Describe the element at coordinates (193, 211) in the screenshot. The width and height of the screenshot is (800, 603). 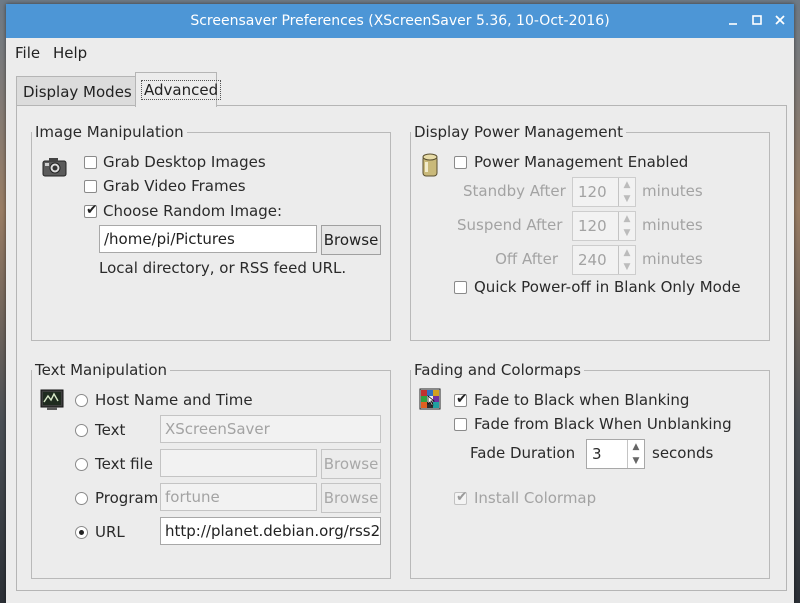
I see `choose-random-label: Choose Random Image:` at that location.